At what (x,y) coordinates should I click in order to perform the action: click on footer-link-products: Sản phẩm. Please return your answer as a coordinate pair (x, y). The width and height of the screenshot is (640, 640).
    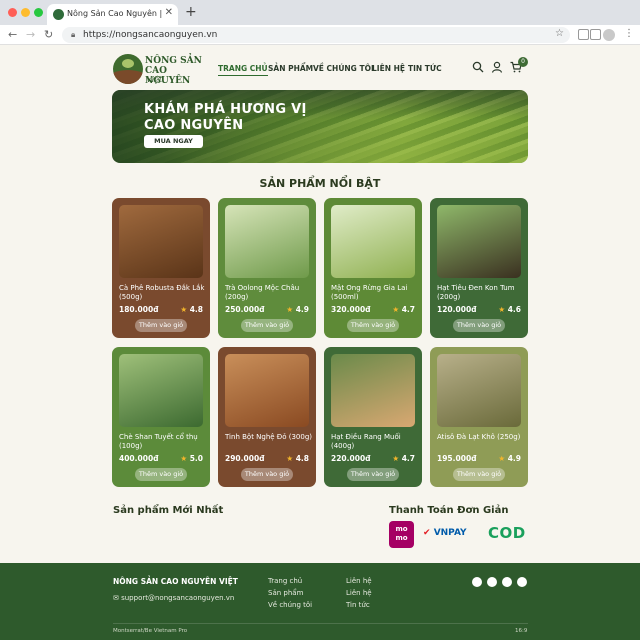
    Looking at the image, I should click on (285, 593).